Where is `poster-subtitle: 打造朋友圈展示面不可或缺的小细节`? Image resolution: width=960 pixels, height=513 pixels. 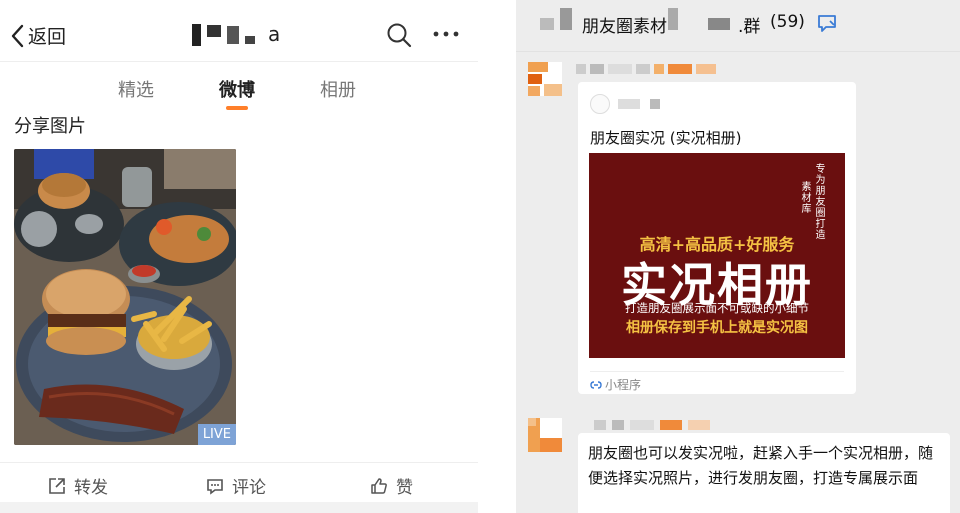
poster-subtitle: 打造朋友圈展示面不可或缺的小细节 is located at coordinates (717, 308).